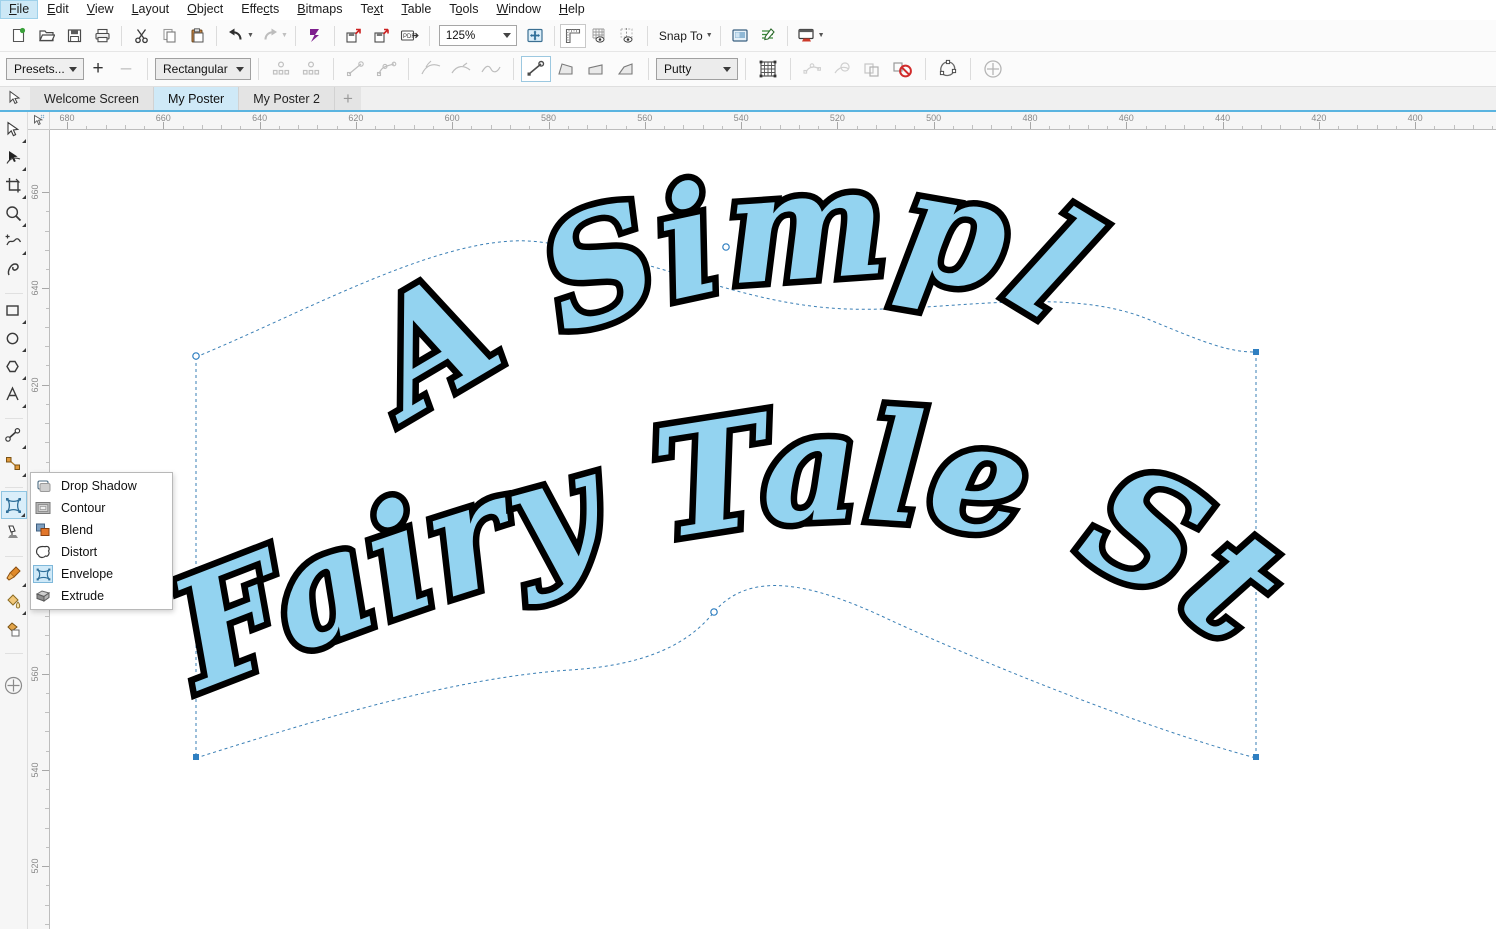  What do you see at coordinates (46, 36) in the screenshot?
I see `open-document-icon` at bounding box center [46, 36].